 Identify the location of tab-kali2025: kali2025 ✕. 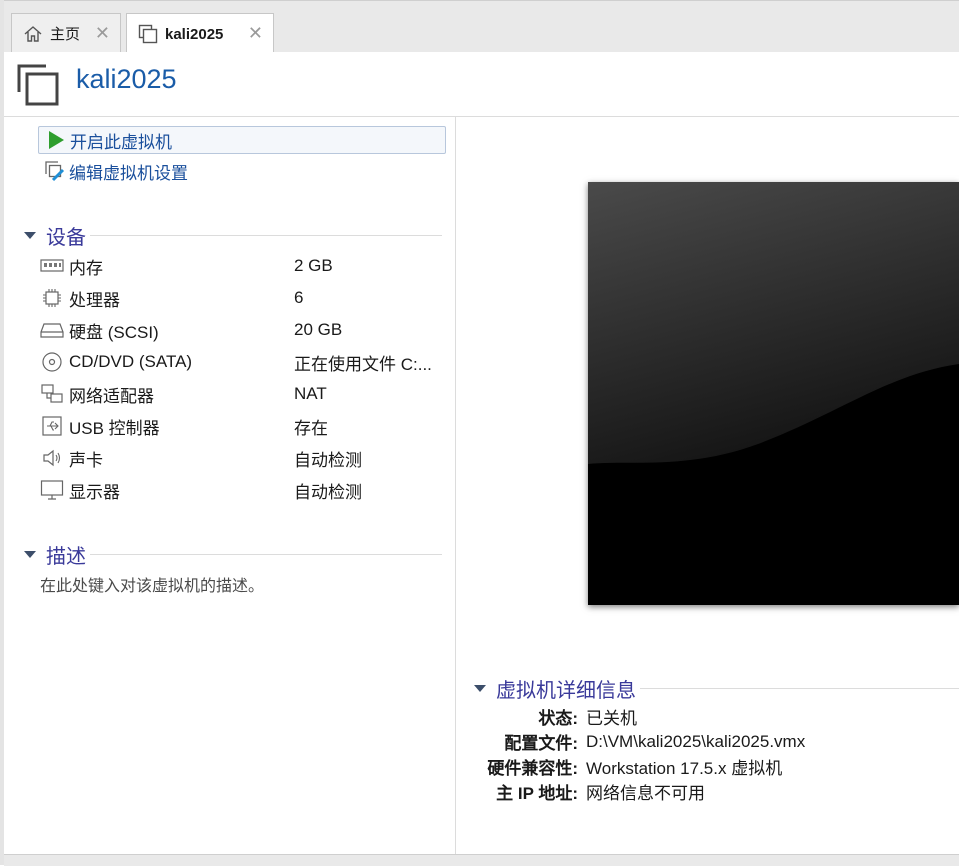
(200, 33).